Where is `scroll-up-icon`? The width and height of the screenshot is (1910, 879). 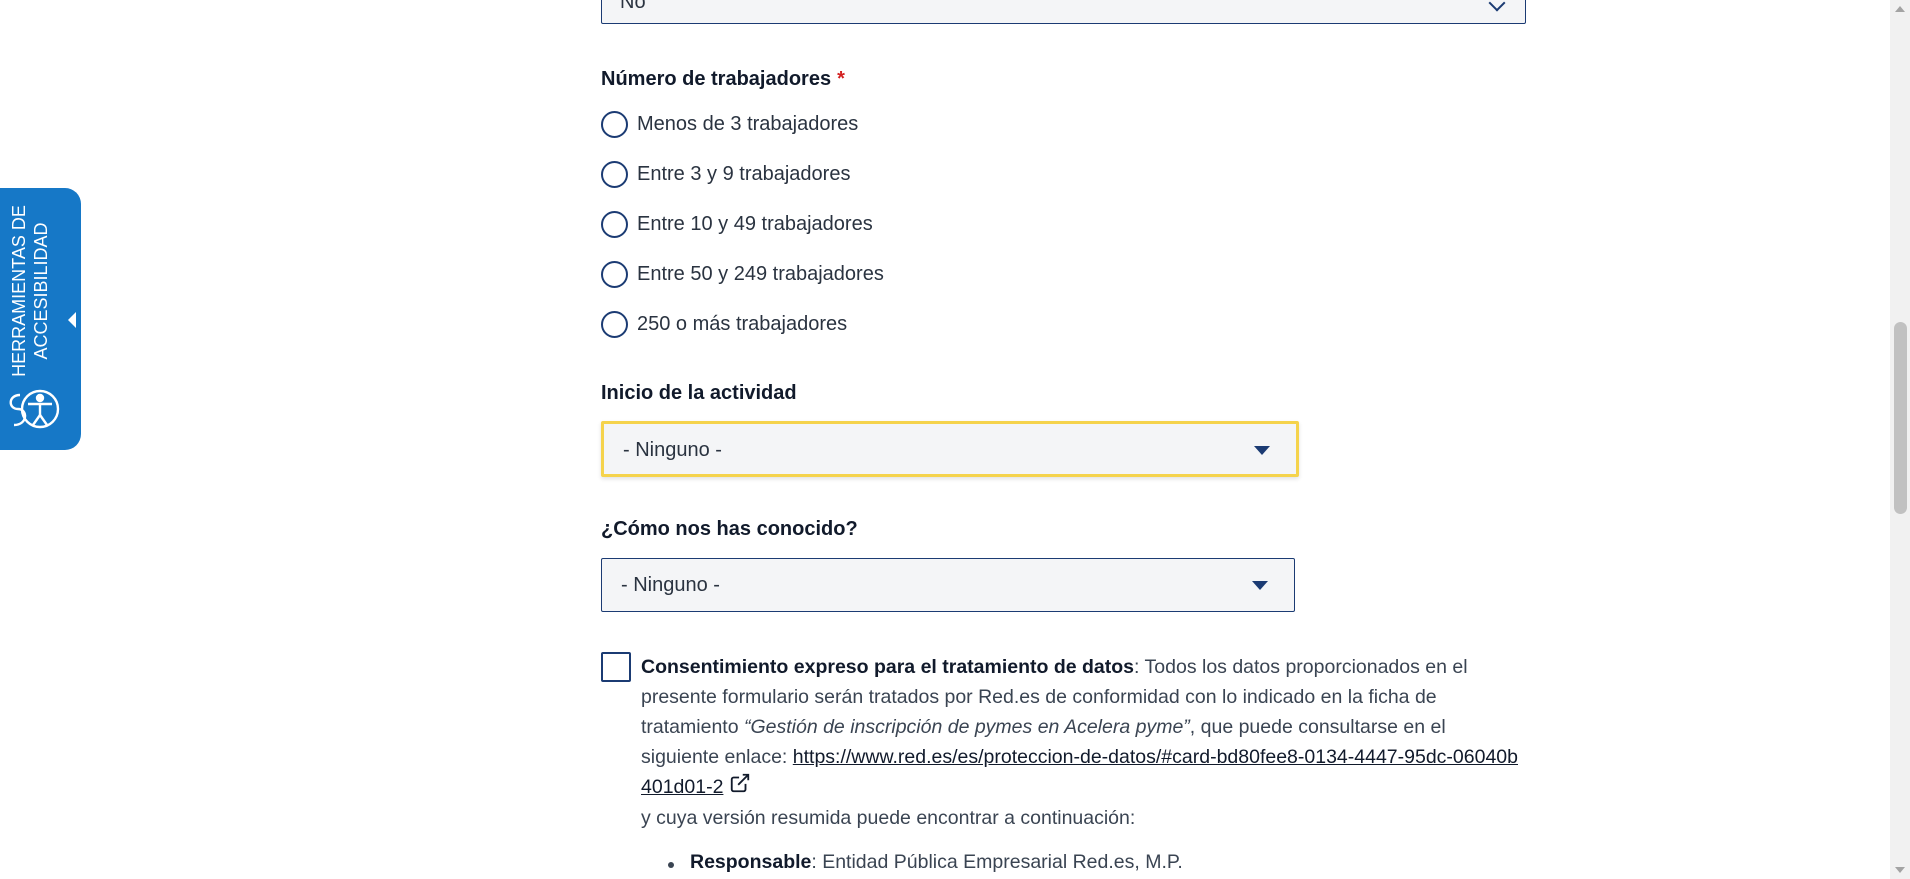 scroll-up-icon is located at coordinates (1900, 9).